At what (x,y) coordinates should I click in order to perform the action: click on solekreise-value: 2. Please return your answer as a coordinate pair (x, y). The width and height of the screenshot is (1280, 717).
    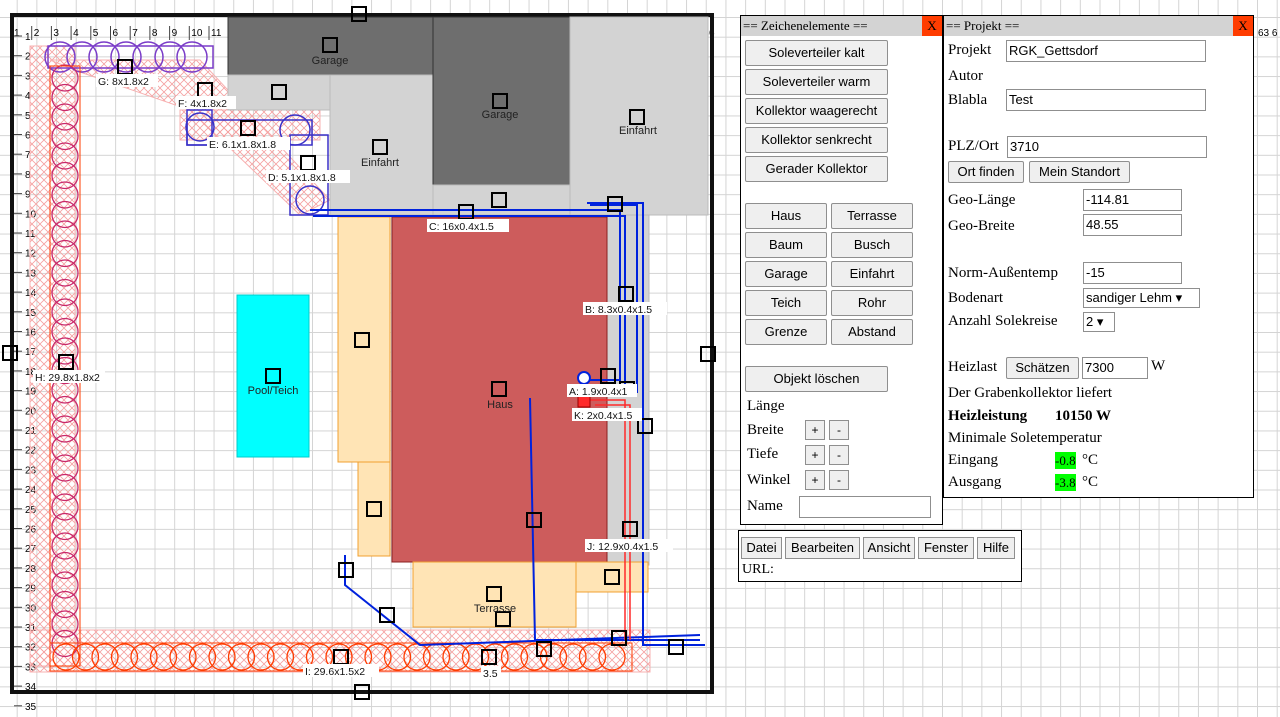
    Looking at the image, I should click on (1090, 321).